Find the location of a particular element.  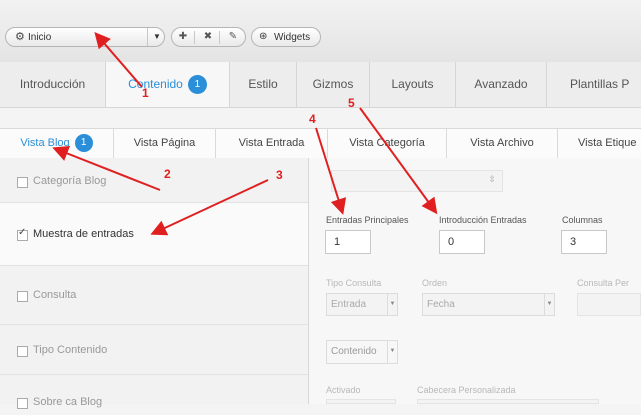

annotation-number-1: 1 is located at coordinates (145, 93).